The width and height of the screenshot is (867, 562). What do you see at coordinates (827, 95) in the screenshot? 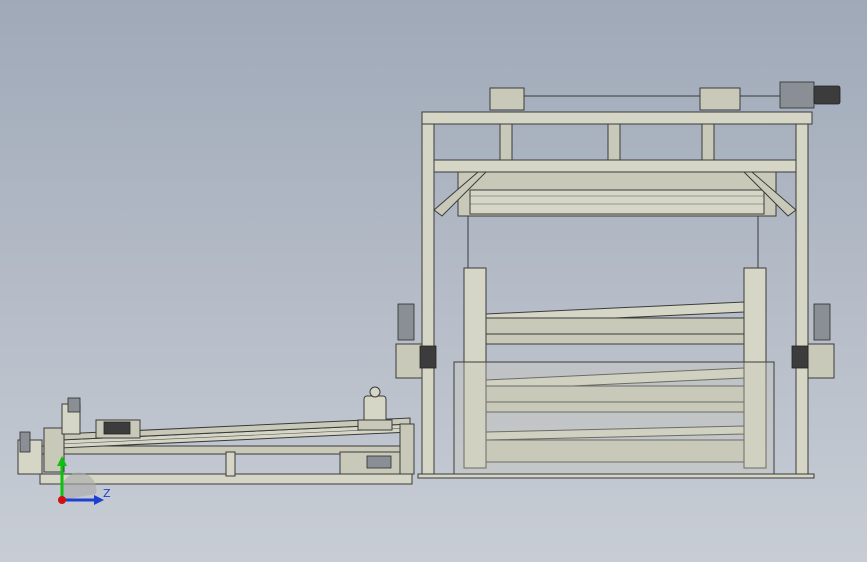
I see `top-drive-motor` at bounding box center [827, 95].